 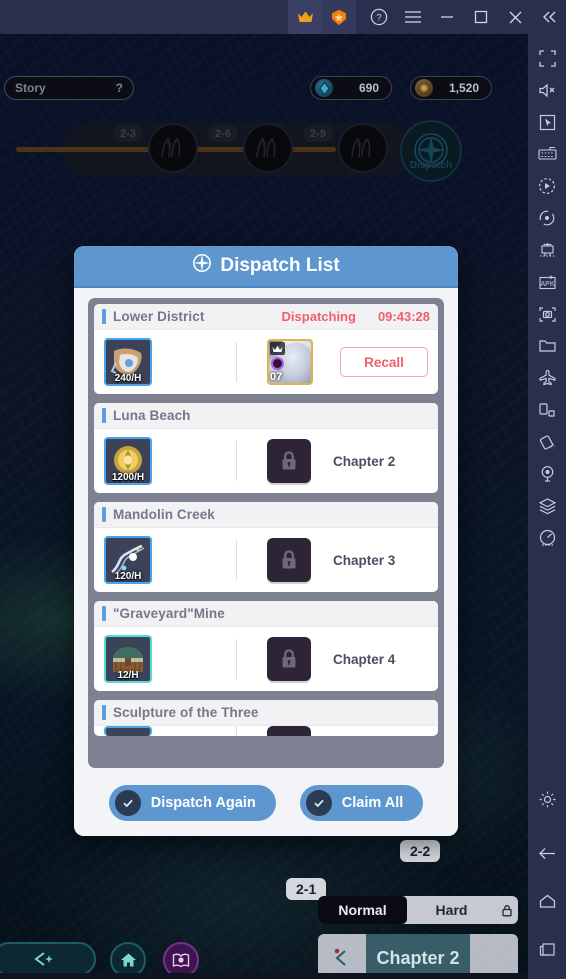 I want to click on difficulty-toggle: Normal Hard, so click(x=418, y=910).